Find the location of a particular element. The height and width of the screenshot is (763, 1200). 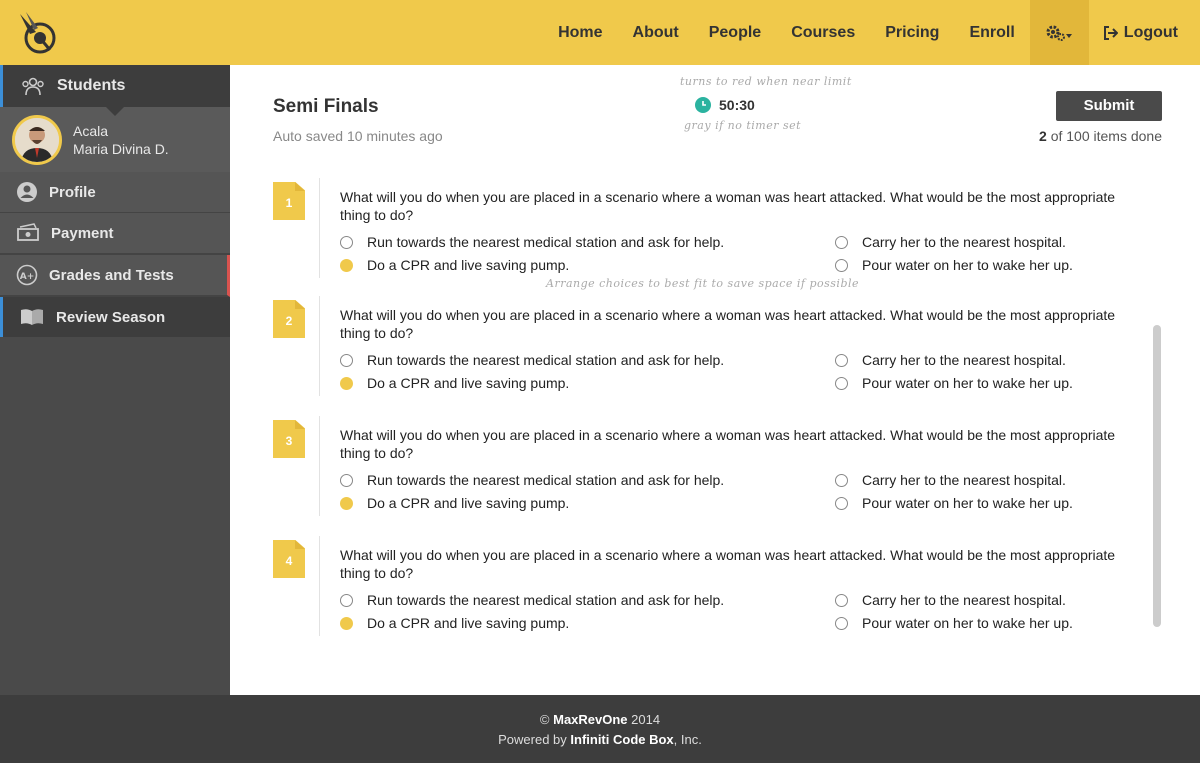

money-icon is located at coordinates (28, 232).